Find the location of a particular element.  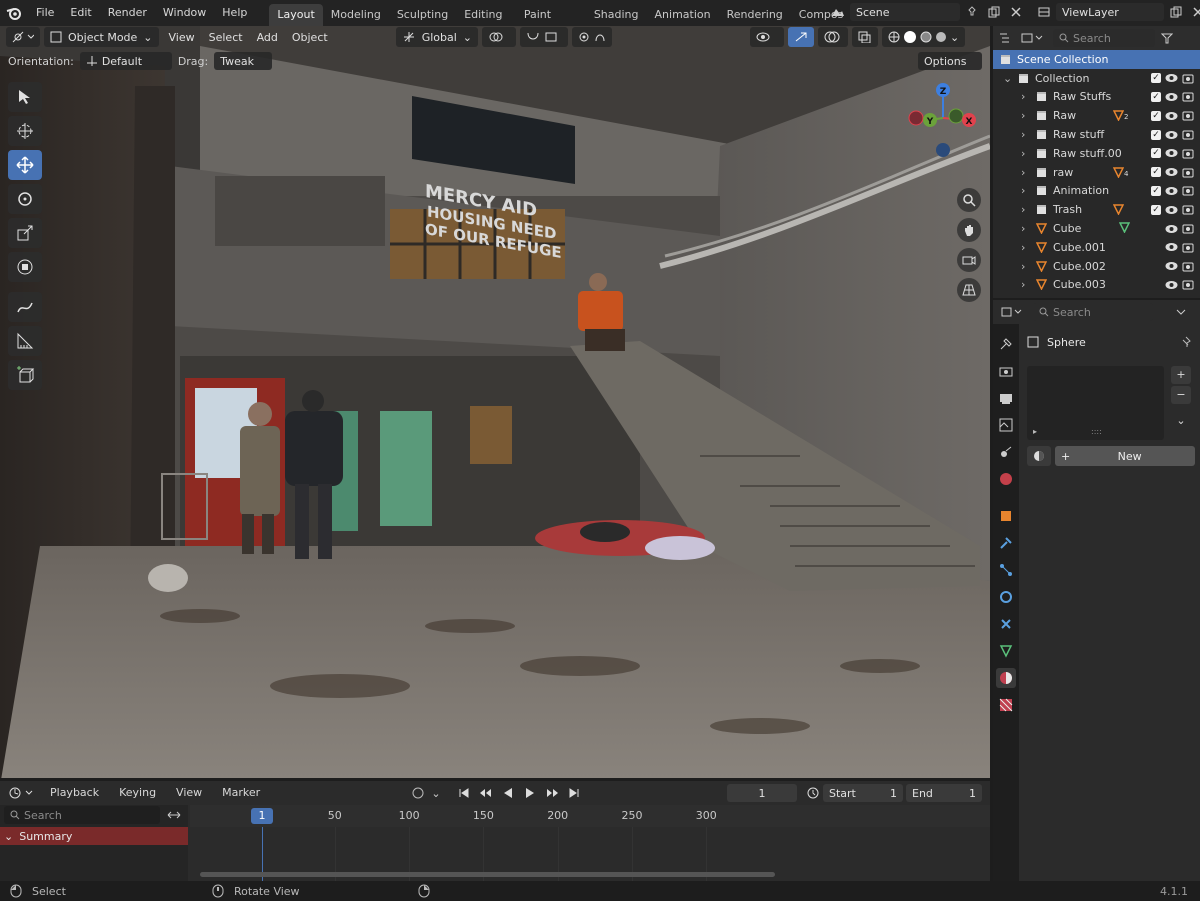

chevron-down-icon: ⌄ is located at coordinates (954, 37).